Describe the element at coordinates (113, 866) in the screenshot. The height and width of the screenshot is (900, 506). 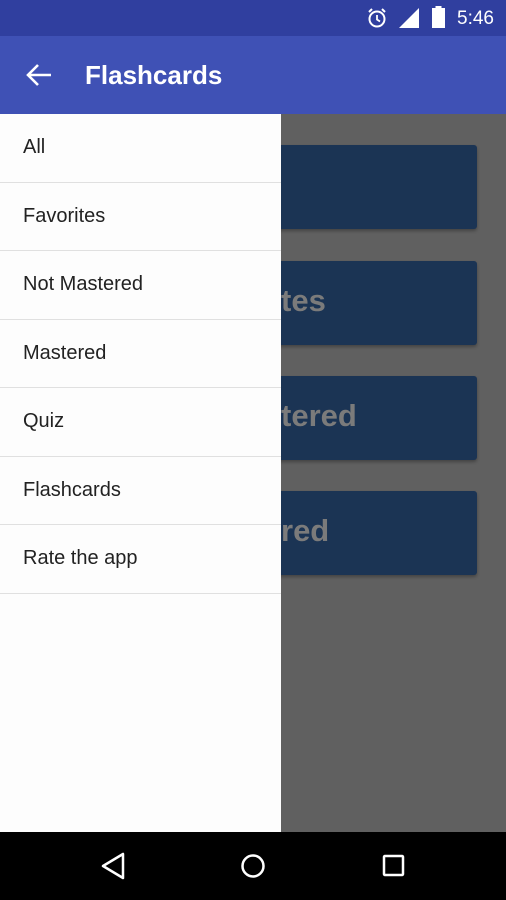
I see `back-triangle-icon` at that location.